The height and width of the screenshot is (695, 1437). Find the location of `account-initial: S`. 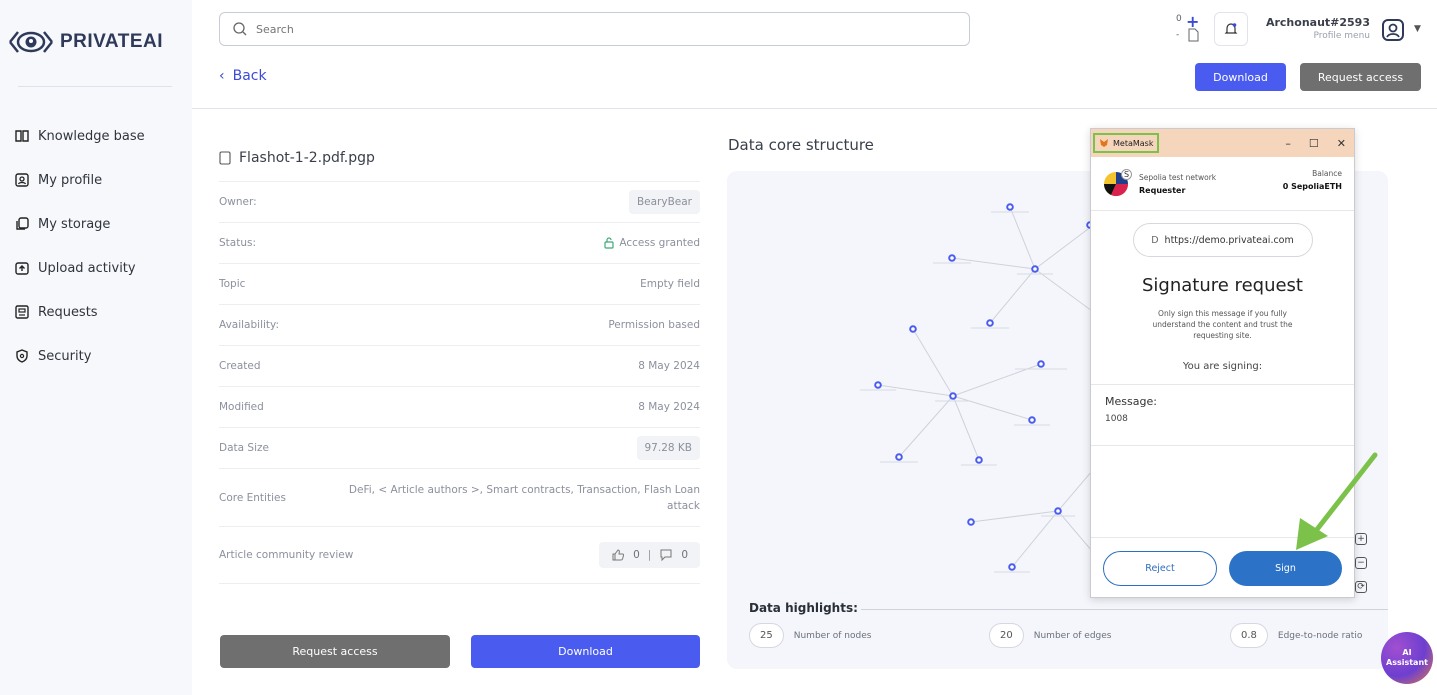

account-initial: S is located at coordinates (1126, 174).